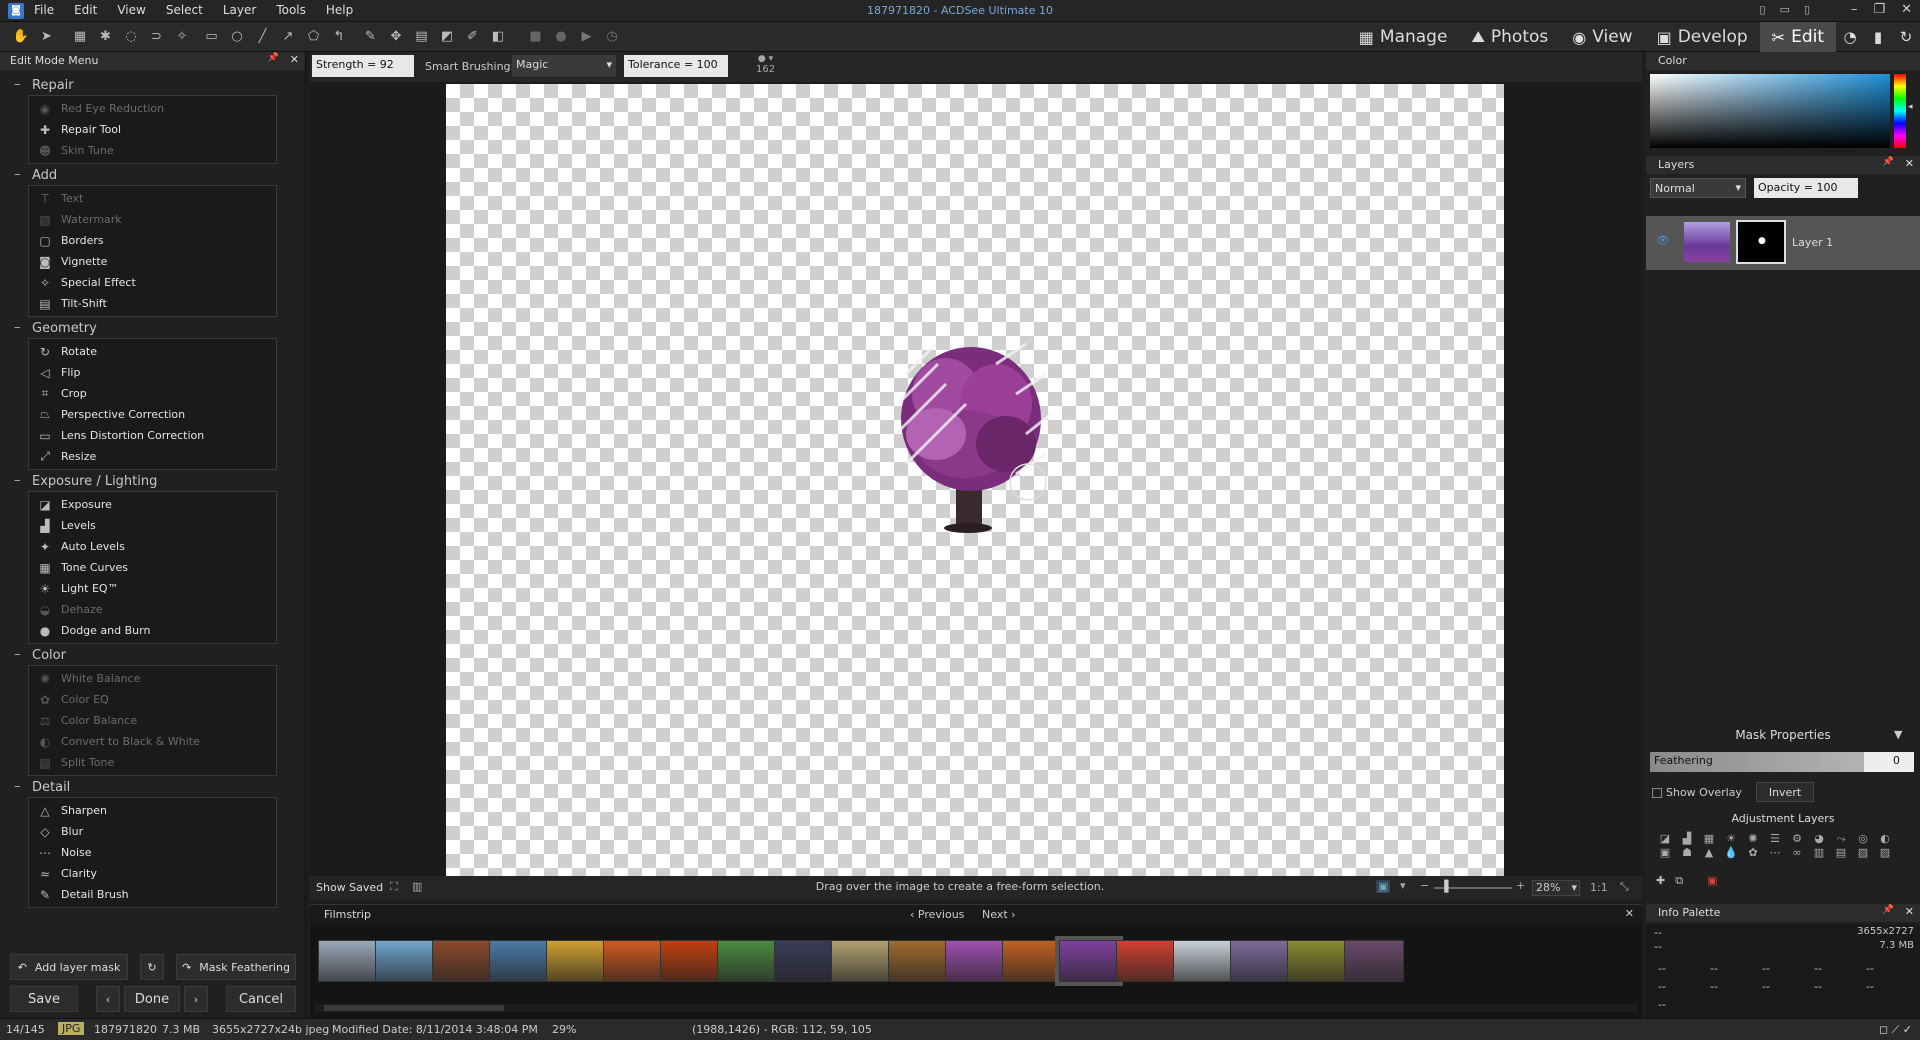 This screenshot has width=1920, height=1040. What do you see at coordinates (1797, 37) in the screenshot?
I see `mode-tab-edit: ✂ Edit` at bounding box center [1797, 37].